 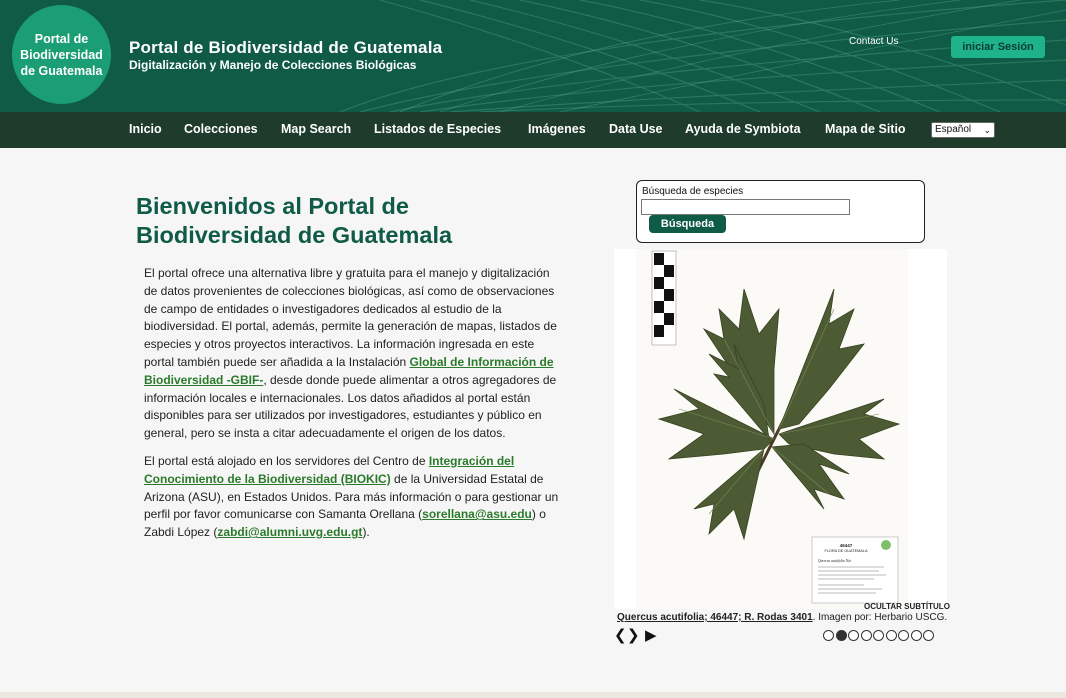 I want to click on play-icon: ▶, so click(x=651, y=635).